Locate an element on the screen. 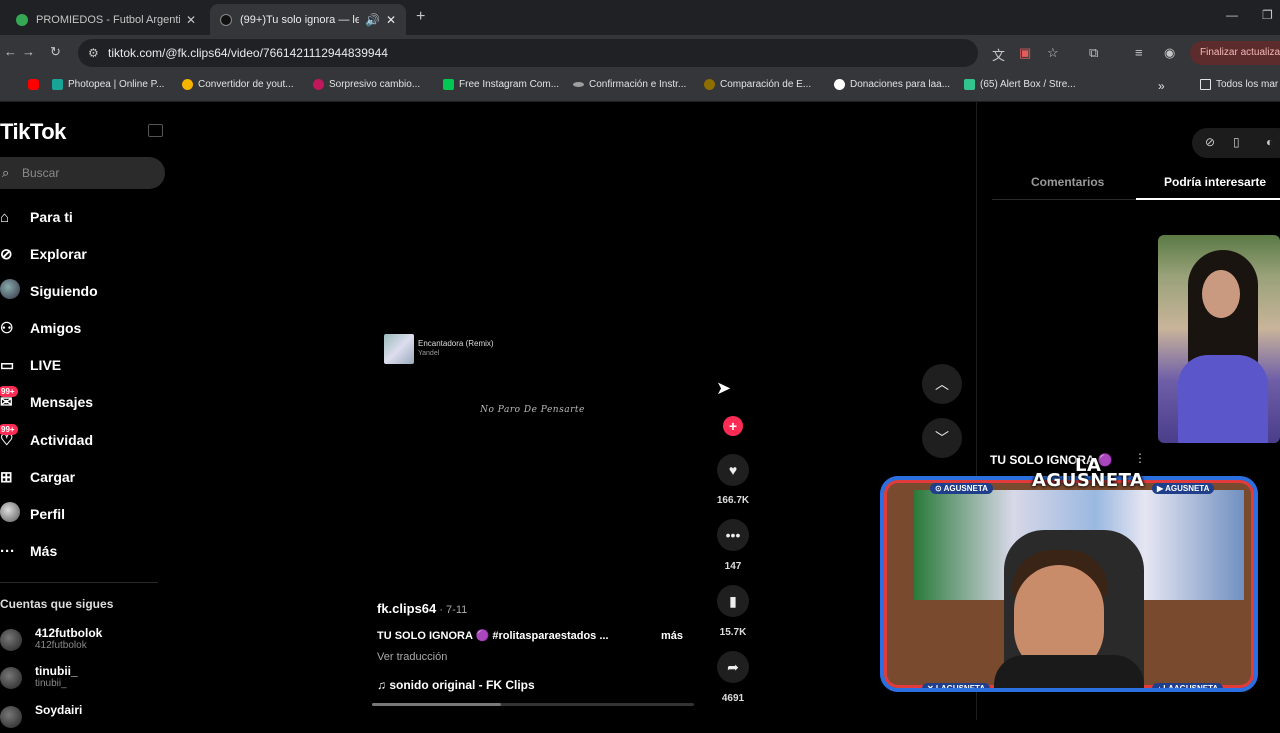 This screenshot has width=1280, height=733. nav-label: Perfil is located at coordinates (48, 514).